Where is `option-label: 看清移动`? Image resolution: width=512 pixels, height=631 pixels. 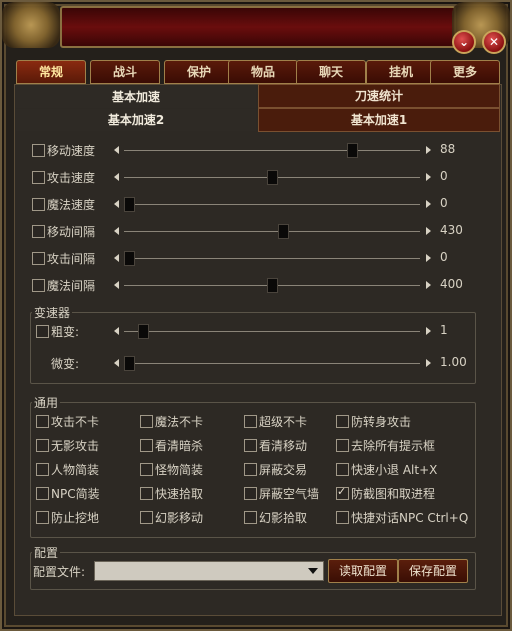 option-label: 看清移动 is located at coordinates (283, 446).